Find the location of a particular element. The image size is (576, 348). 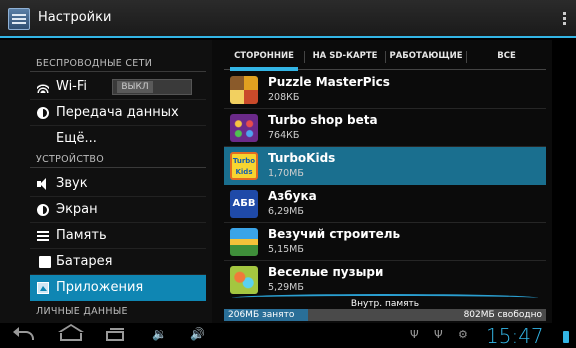

storage-bar: 206МБ занято 802МБ свободно is located at coordinates (385, 315).